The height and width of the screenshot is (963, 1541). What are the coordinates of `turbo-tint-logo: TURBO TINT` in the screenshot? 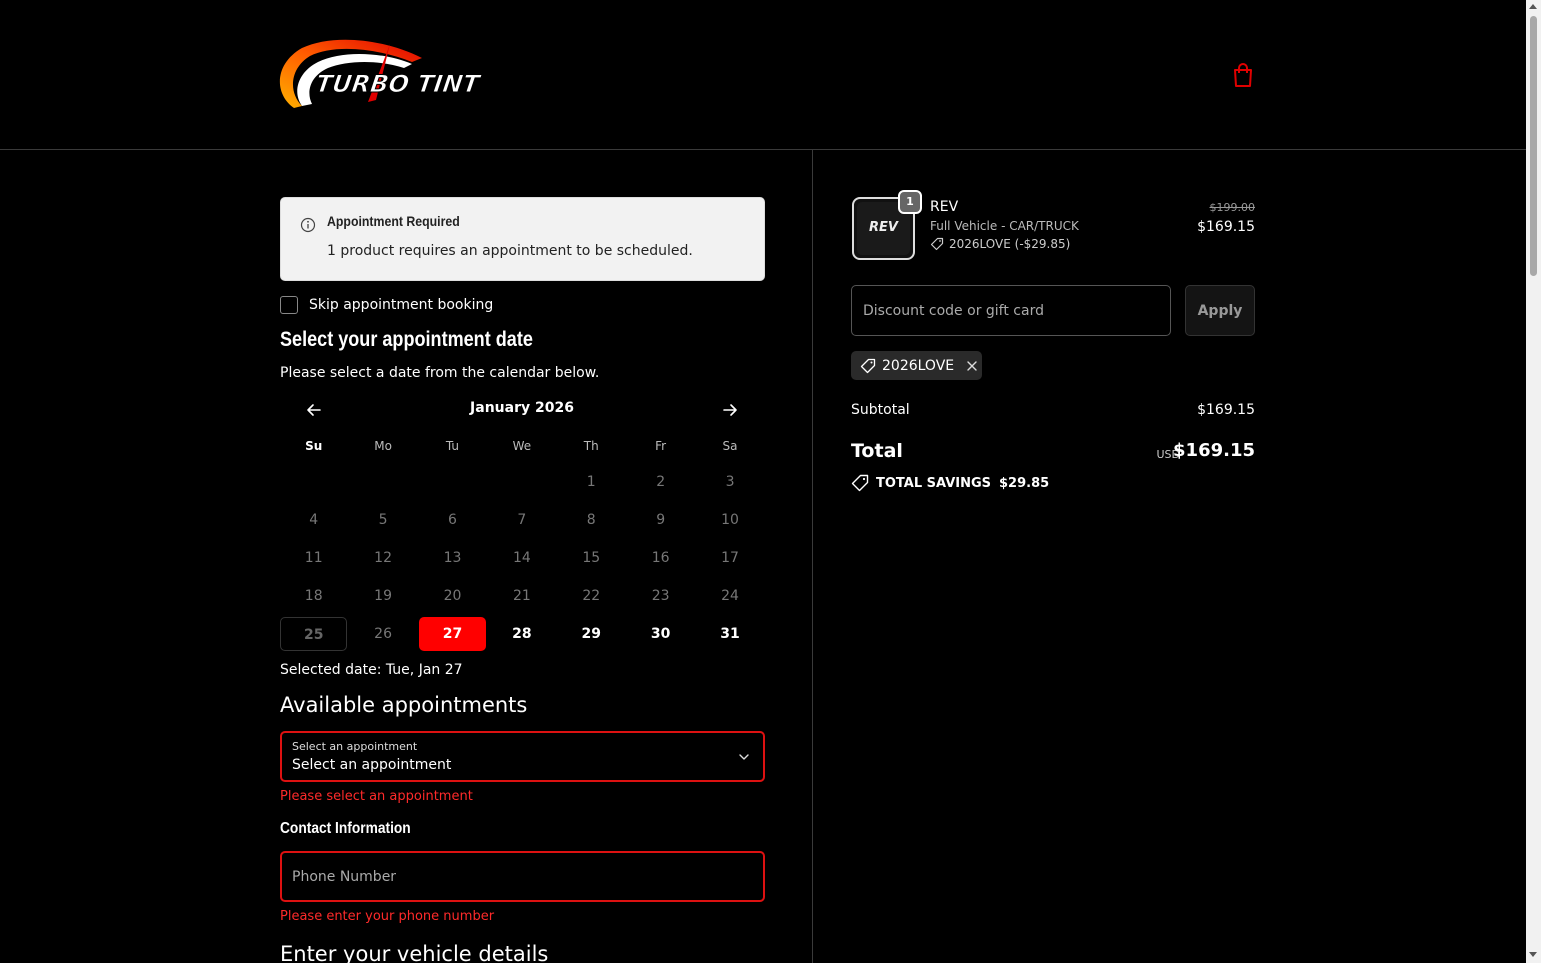 It's located at (402, 76).